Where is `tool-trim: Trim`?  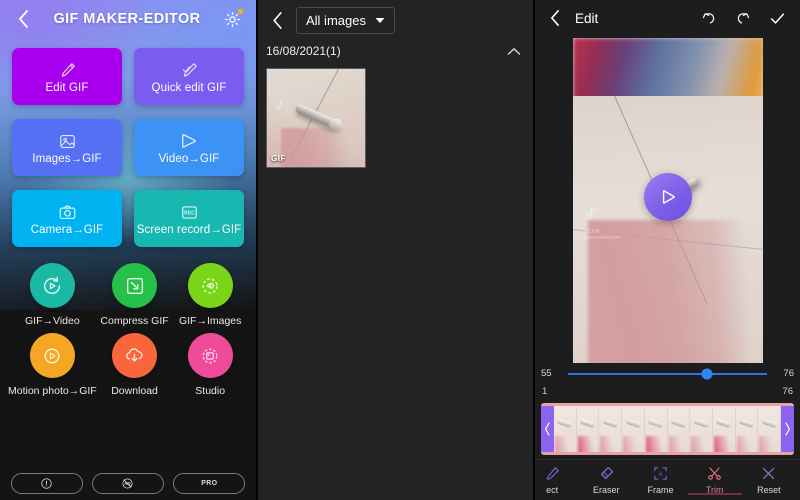
tool-trim: Trim is located at coordinates (714, 480).